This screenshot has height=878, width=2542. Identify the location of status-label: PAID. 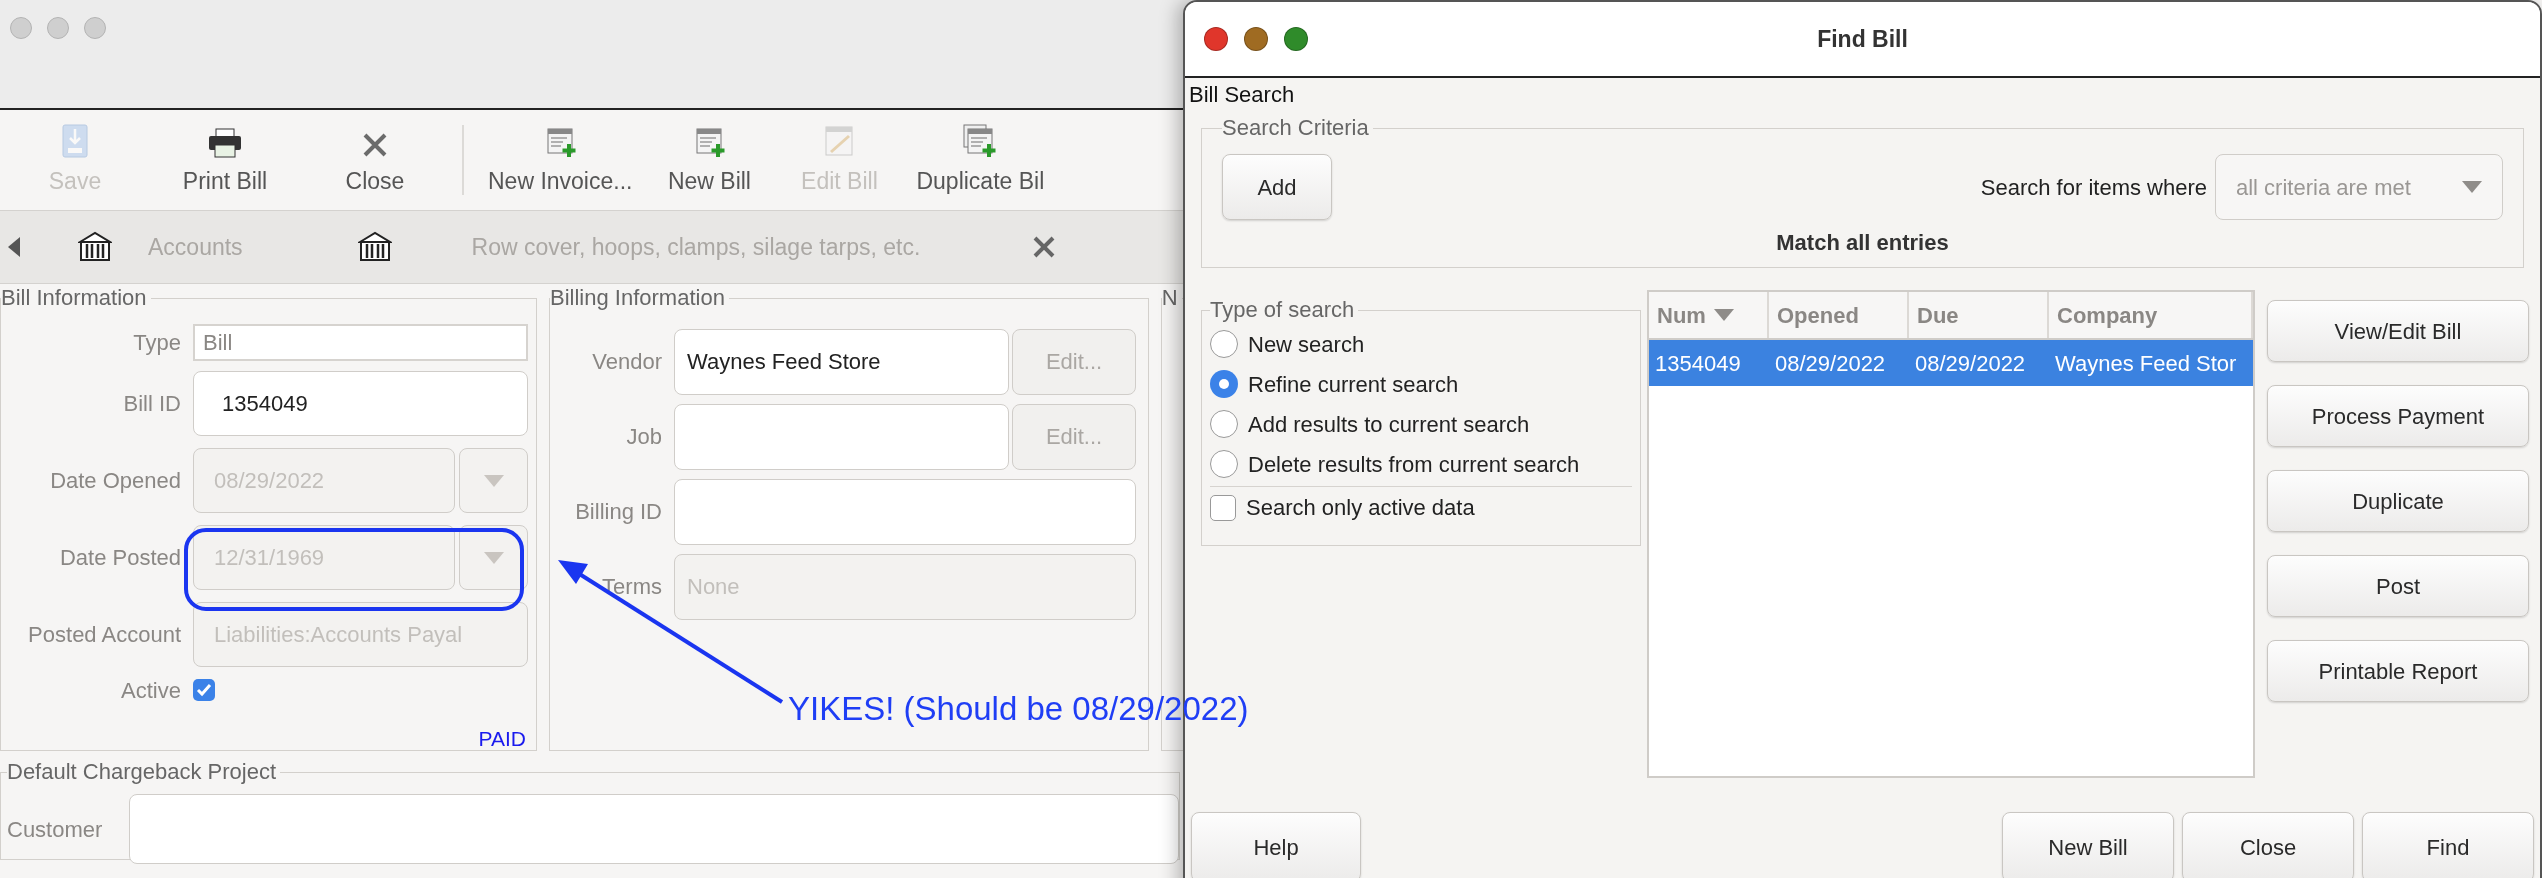
(502, 739).